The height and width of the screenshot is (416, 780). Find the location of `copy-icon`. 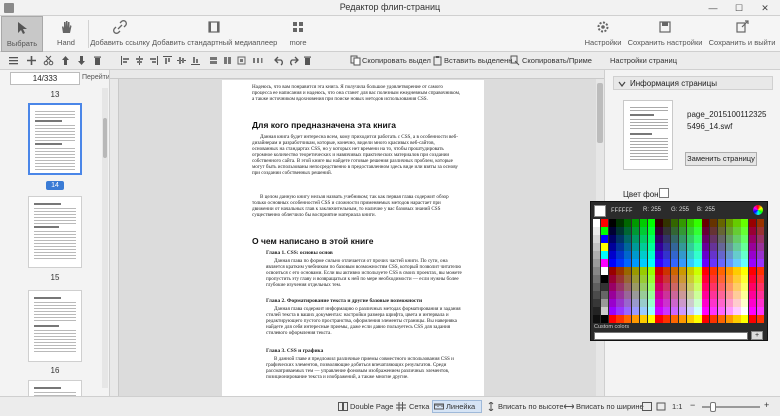

copy-icon is located at coordinates (355, 60).